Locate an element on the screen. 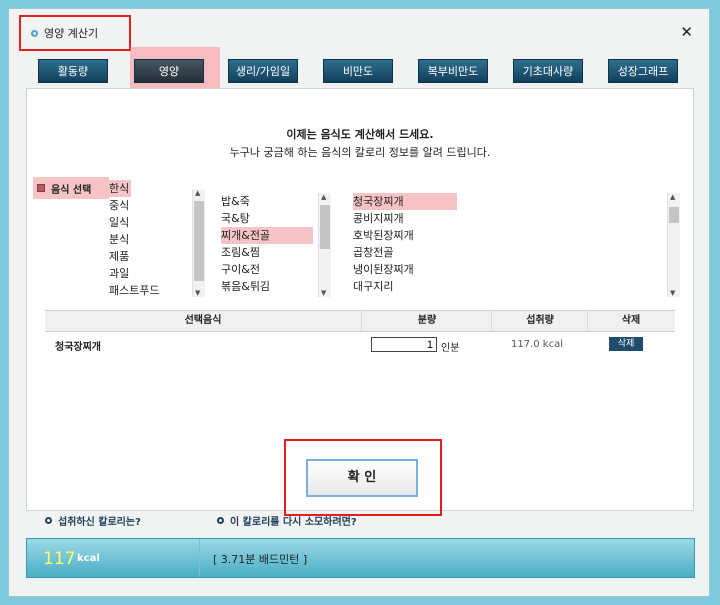  category-list: 밥&죽 국&탕 찌개&전골 조림&찜 구이&전 볶음&튀김 is located at coordinates (267, 246).